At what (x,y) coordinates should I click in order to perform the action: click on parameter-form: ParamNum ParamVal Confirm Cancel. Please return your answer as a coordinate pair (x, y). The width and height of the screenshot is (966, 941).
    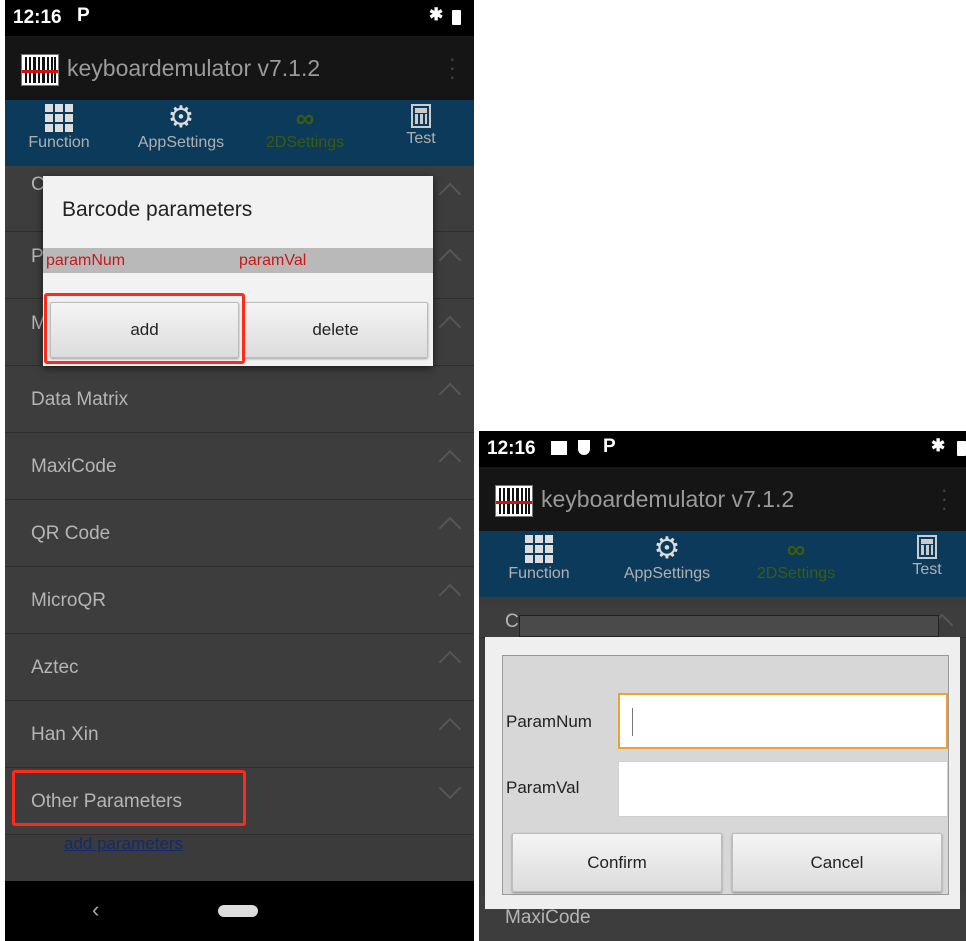
    Looking at the image, I should click on (725, 775).